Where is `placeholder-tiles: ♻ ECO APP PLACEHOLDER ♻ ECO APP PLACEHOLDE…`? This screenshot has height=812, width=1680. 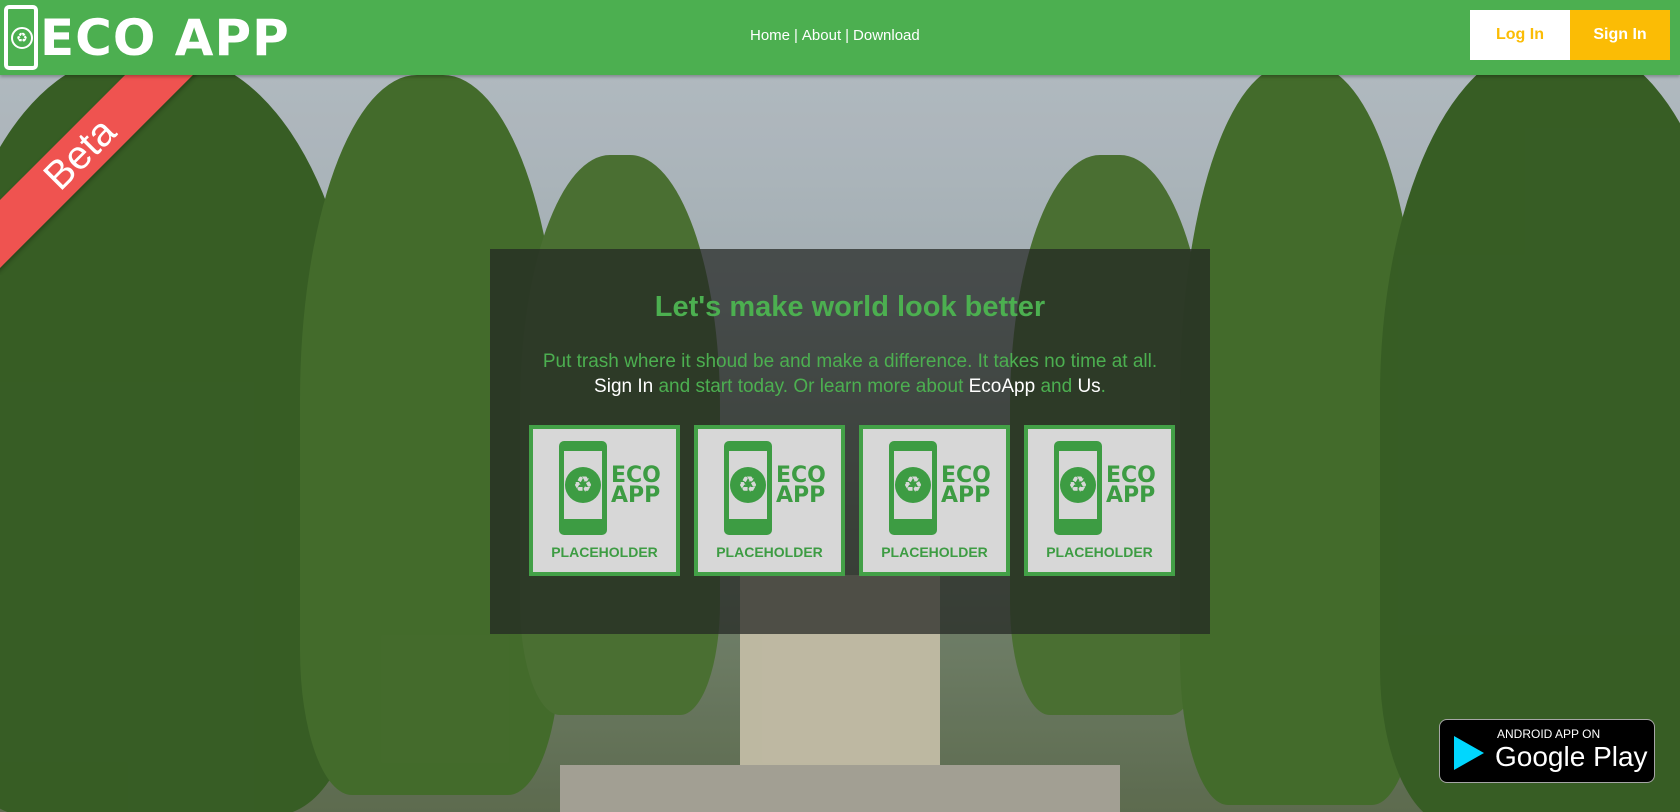 placeholder-tiles: ♻ ECO APP PLACEHOLDER ♻ ECO APP PLACEHOLDE… is located at coordinates (852, 500).